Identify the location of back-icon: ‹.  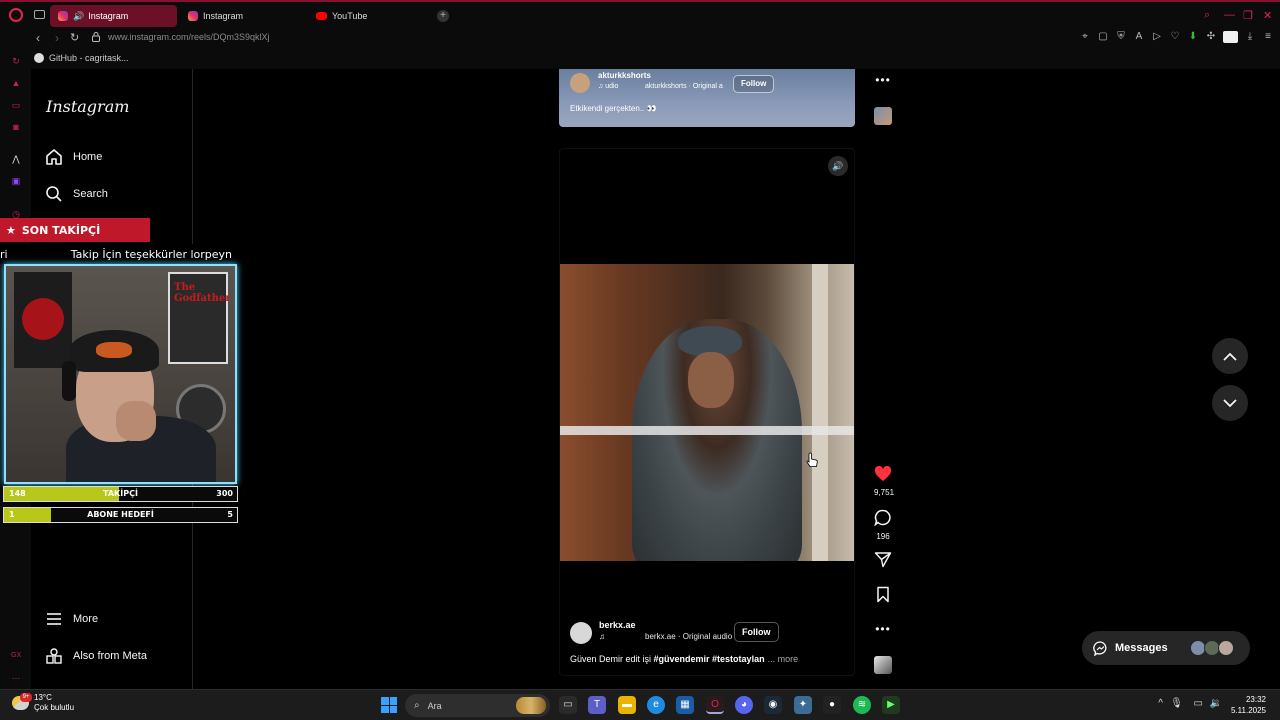
(38, 38).